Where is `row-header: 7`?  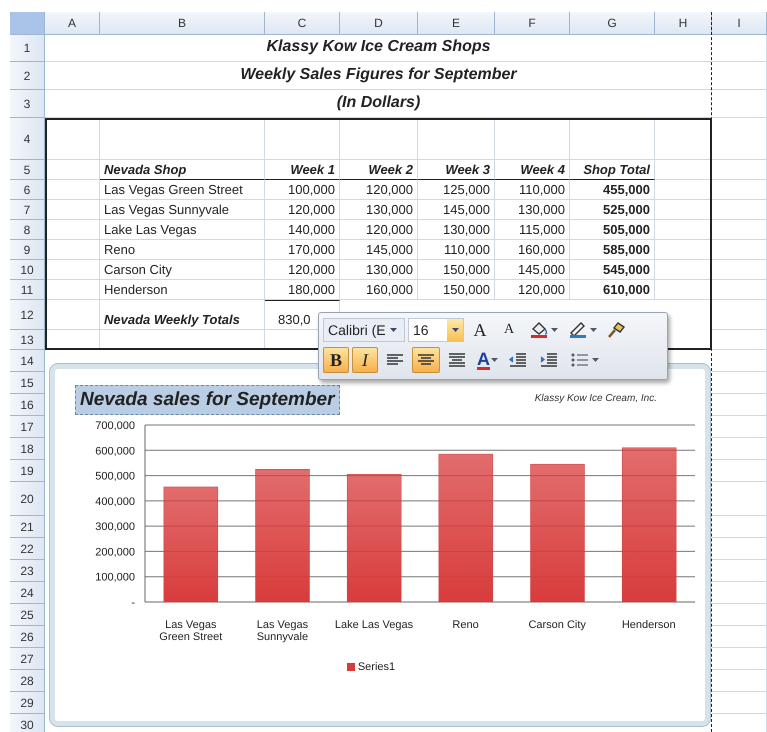 row-header: 7 is located at coordinates (27, 210).